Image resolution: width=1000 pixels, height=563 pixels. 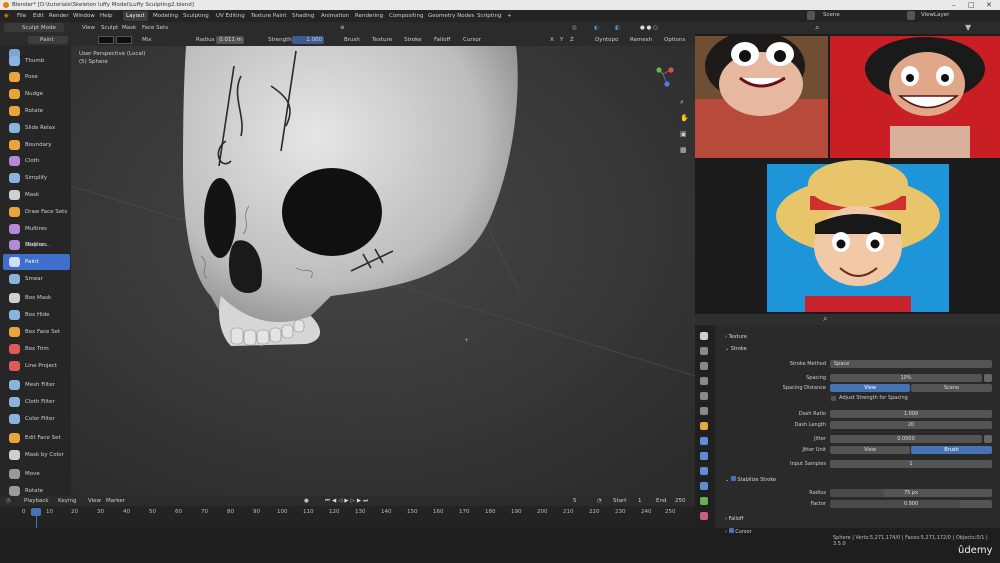 I want to click on scene-selector: Scene, so click(x=831, y=15).